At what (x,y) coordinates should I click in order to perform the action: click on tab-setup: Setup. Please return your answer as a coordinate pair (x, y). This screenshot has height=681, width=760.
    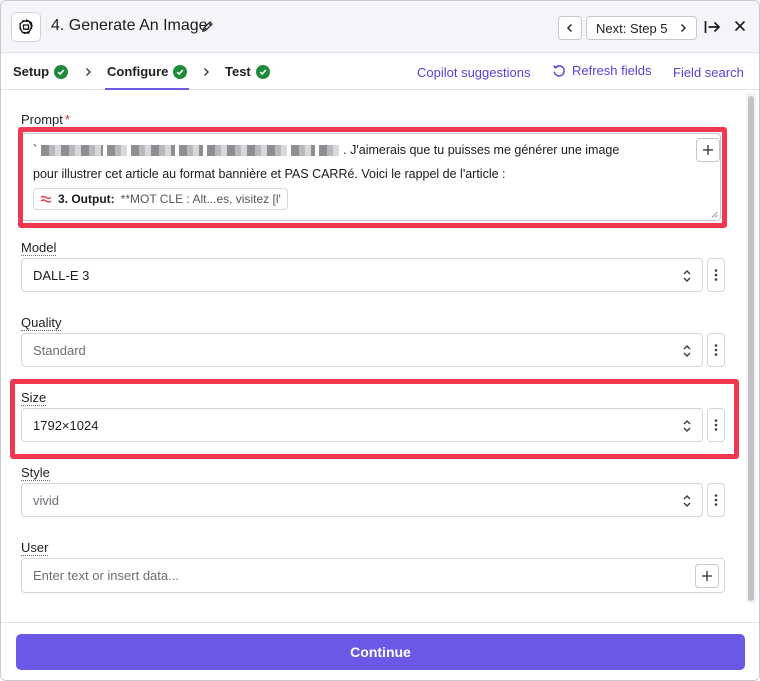
    Looking at the image, I should click on (41, 71).